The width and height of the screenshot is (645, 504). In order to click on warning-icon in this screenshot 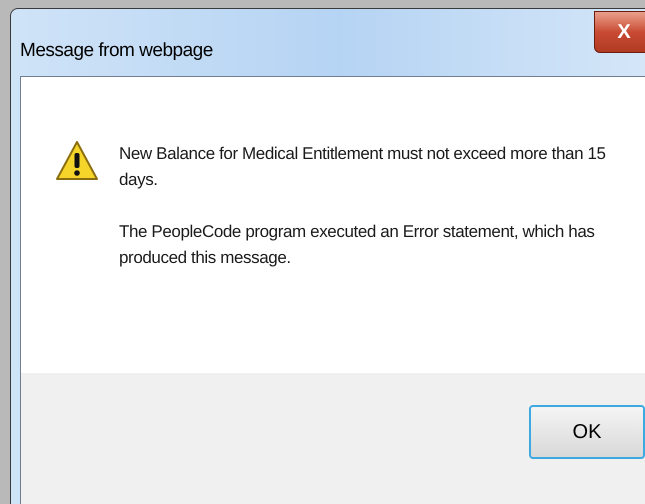, I will do `click(77, 161)`.